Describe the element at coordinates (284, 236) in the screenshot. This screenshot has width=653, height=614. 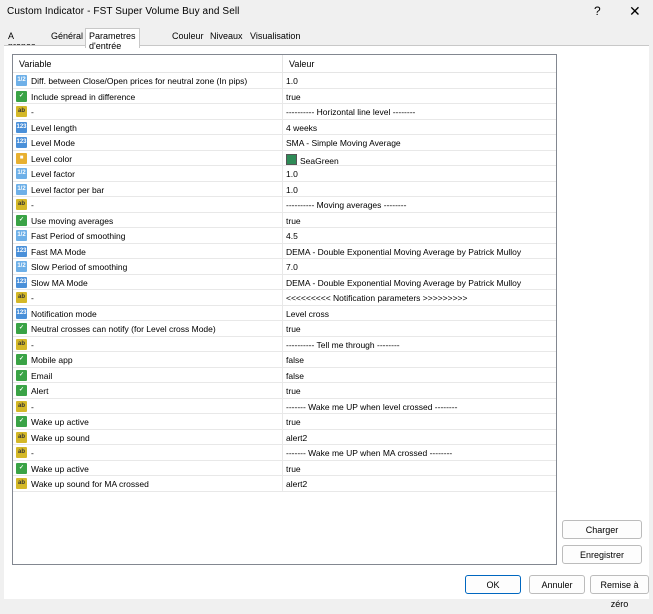
I see `table-row: 1/2 Fast Period of smoothing 4.5` at that location.